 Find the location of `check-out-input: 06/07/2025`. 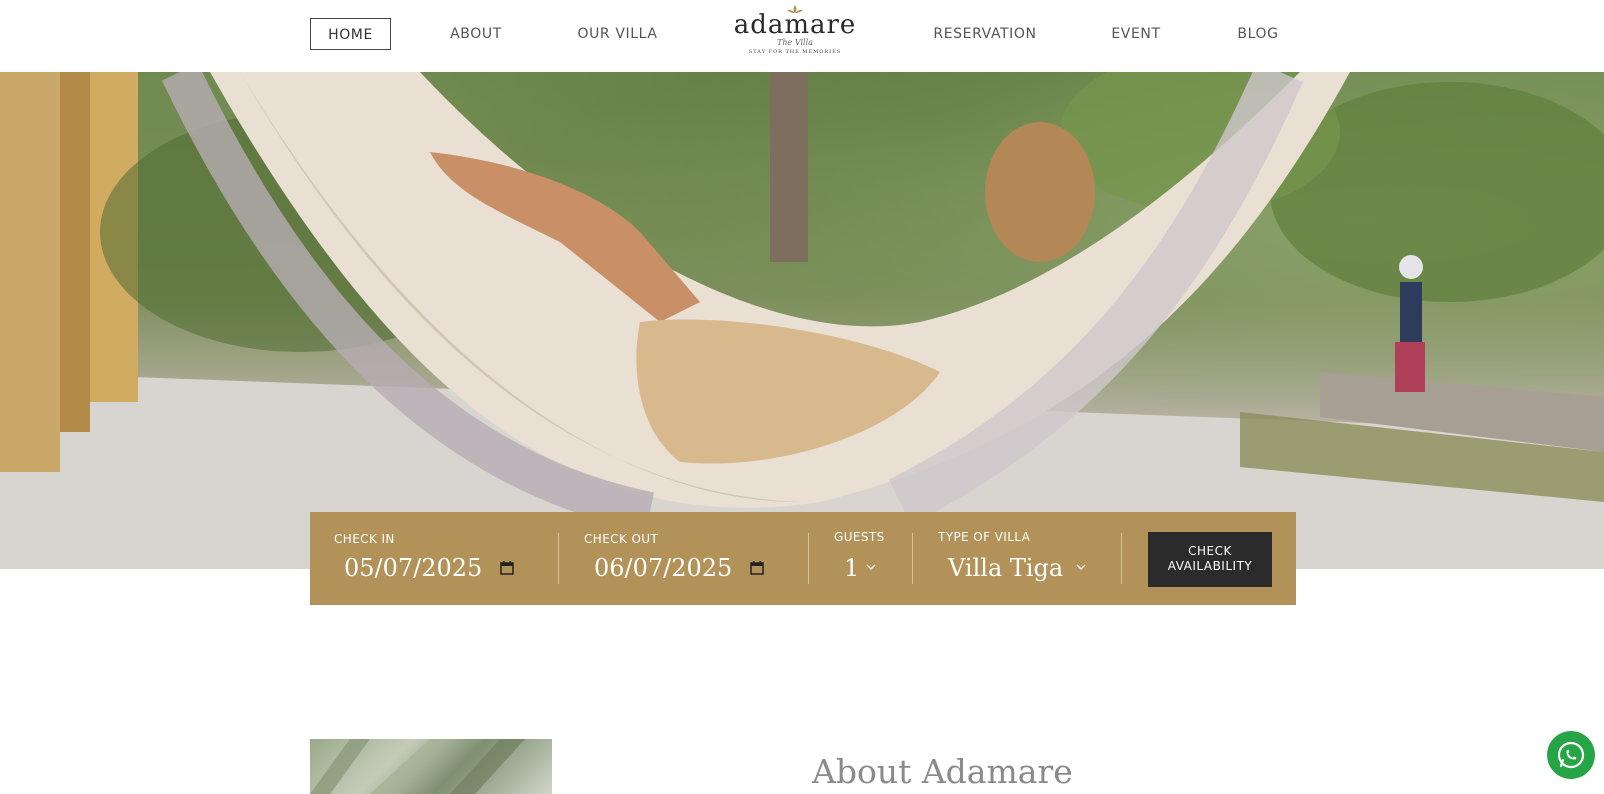

check-out-input: 06/07/2025 is located at coordinates (663, 568).